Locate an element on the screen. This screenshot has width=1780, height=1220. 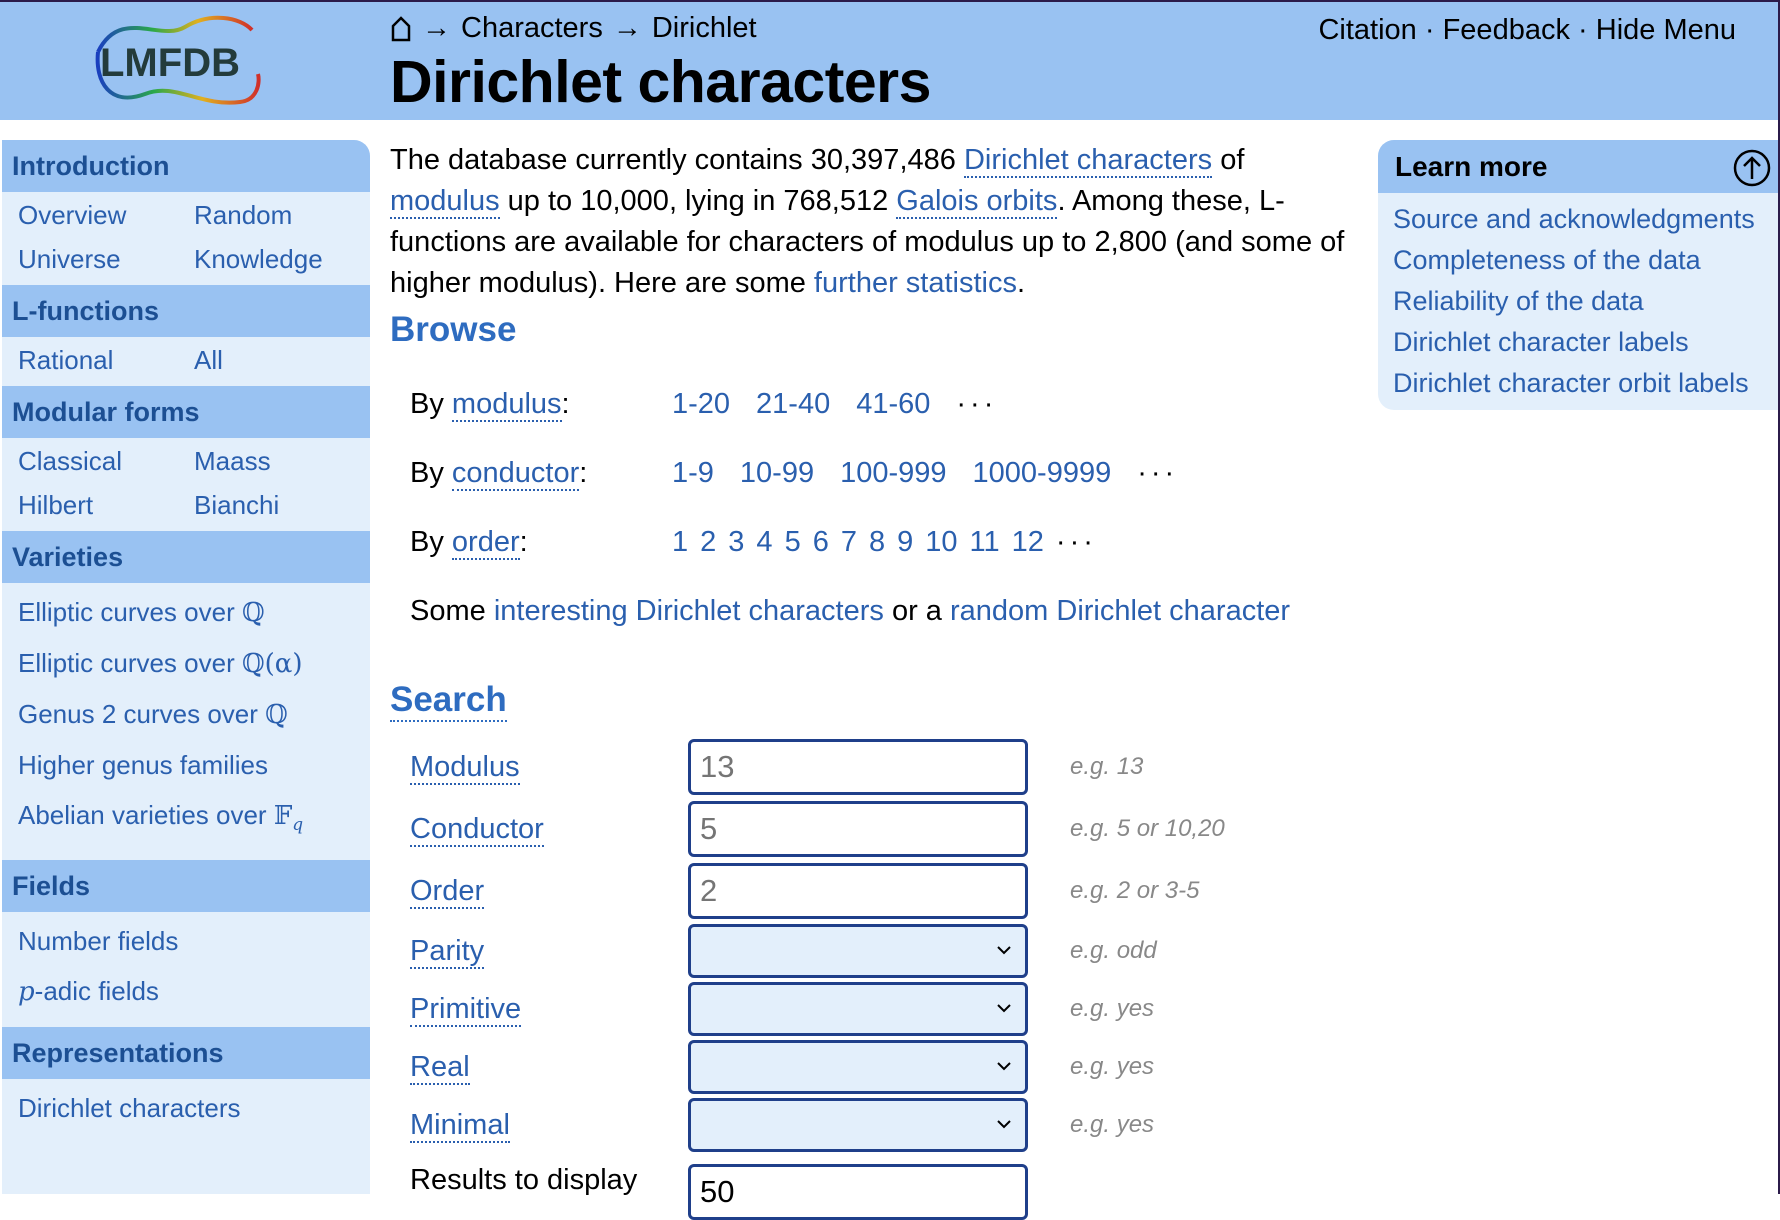
sidebar-item-random: Random is located at coordinates (282, 215).